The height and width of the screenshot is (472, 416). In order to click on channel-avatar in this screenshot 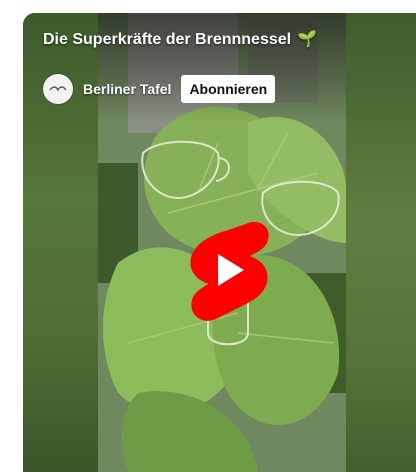, I will do `click(58, 89)`.